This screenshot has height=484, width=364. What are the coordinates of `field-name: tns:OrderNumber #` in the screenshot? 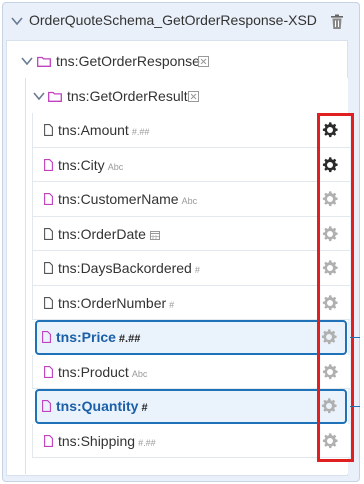 It's located at (116, 302).